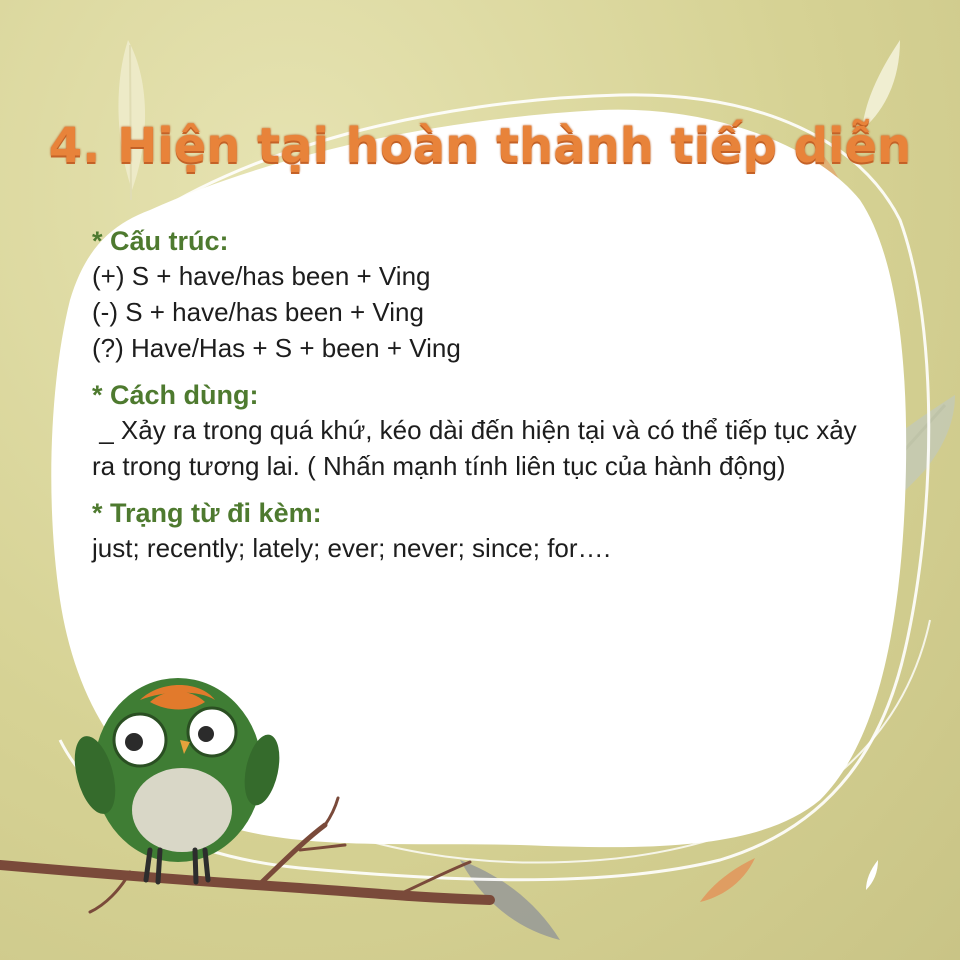 The height and width of the screenshot is (960, 960). Describe the element at coordinates (872, 875) in the screenshot. I see `feather-white-bottom` at that location.